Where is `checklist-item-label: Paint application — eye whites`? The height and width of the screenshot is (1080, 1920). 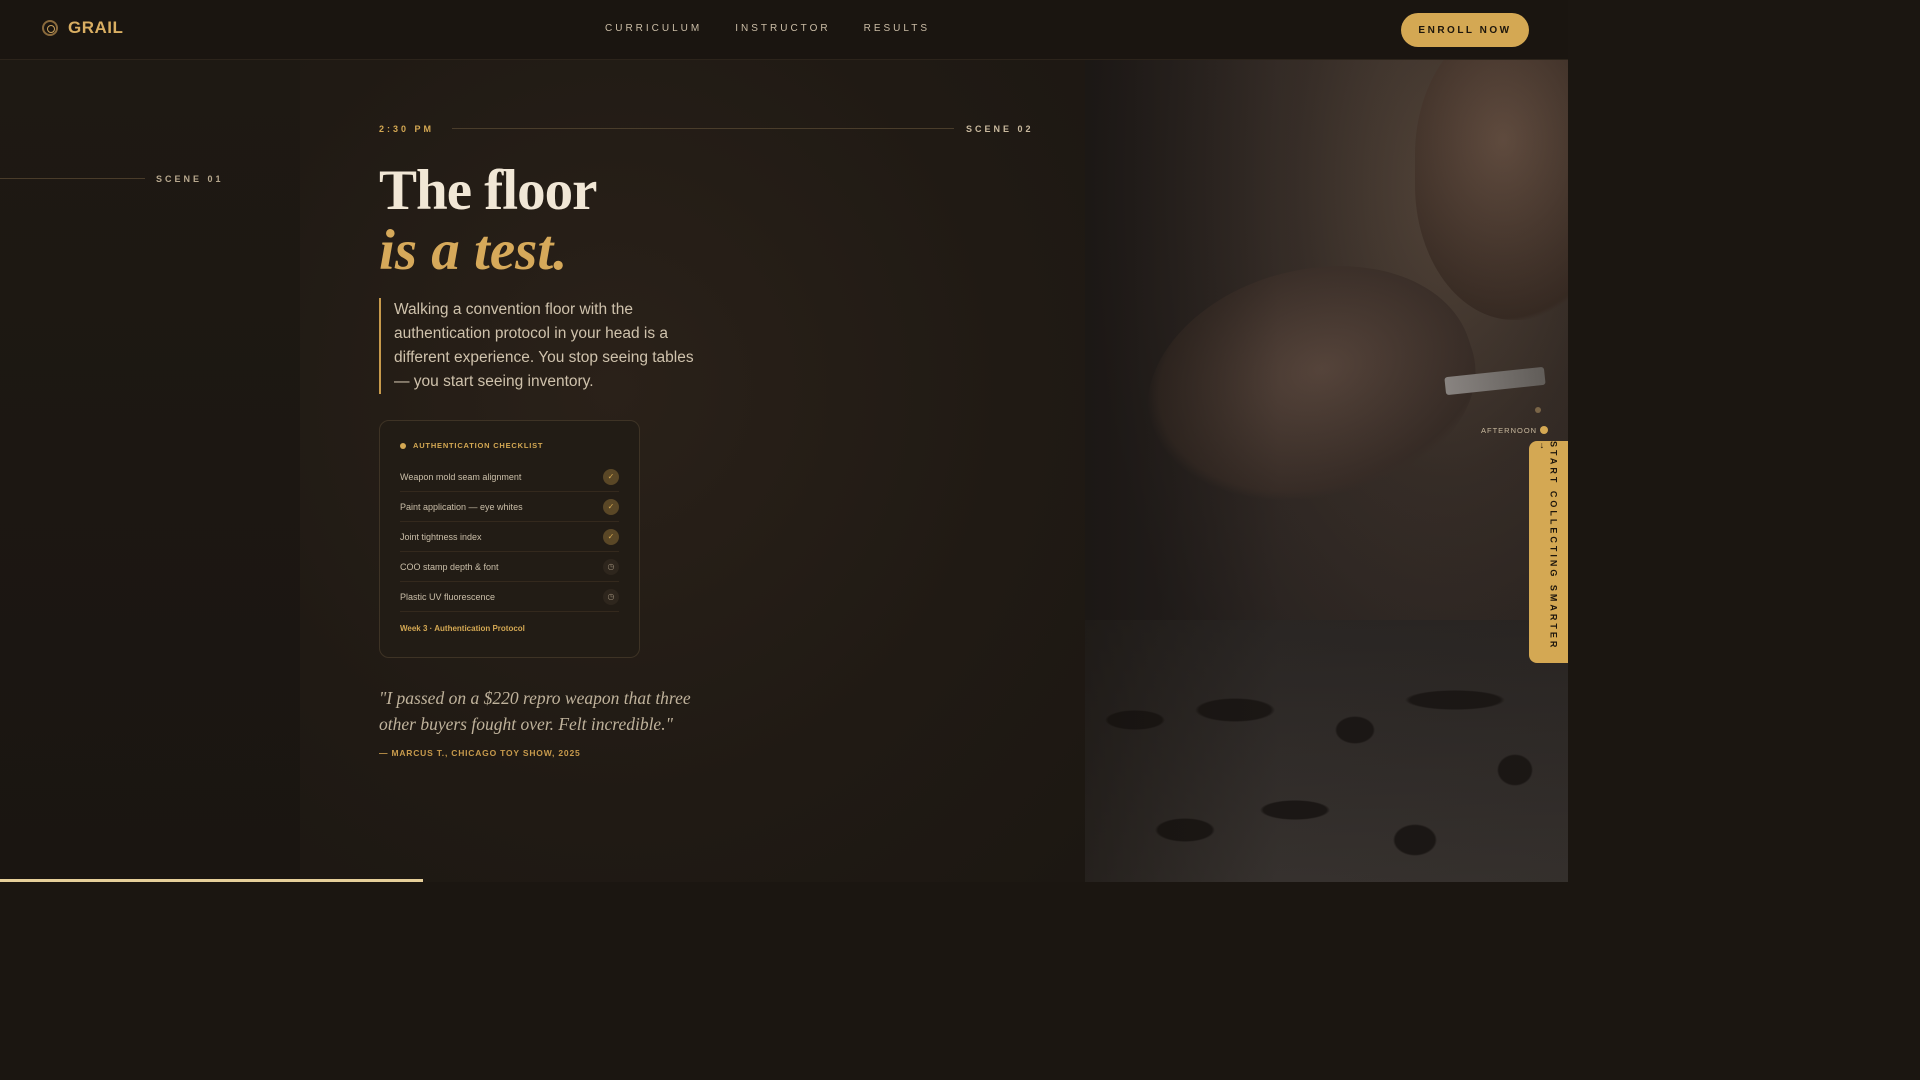
checklist-item-label: Paint application — eye whites is located at coordinates (461, 506).